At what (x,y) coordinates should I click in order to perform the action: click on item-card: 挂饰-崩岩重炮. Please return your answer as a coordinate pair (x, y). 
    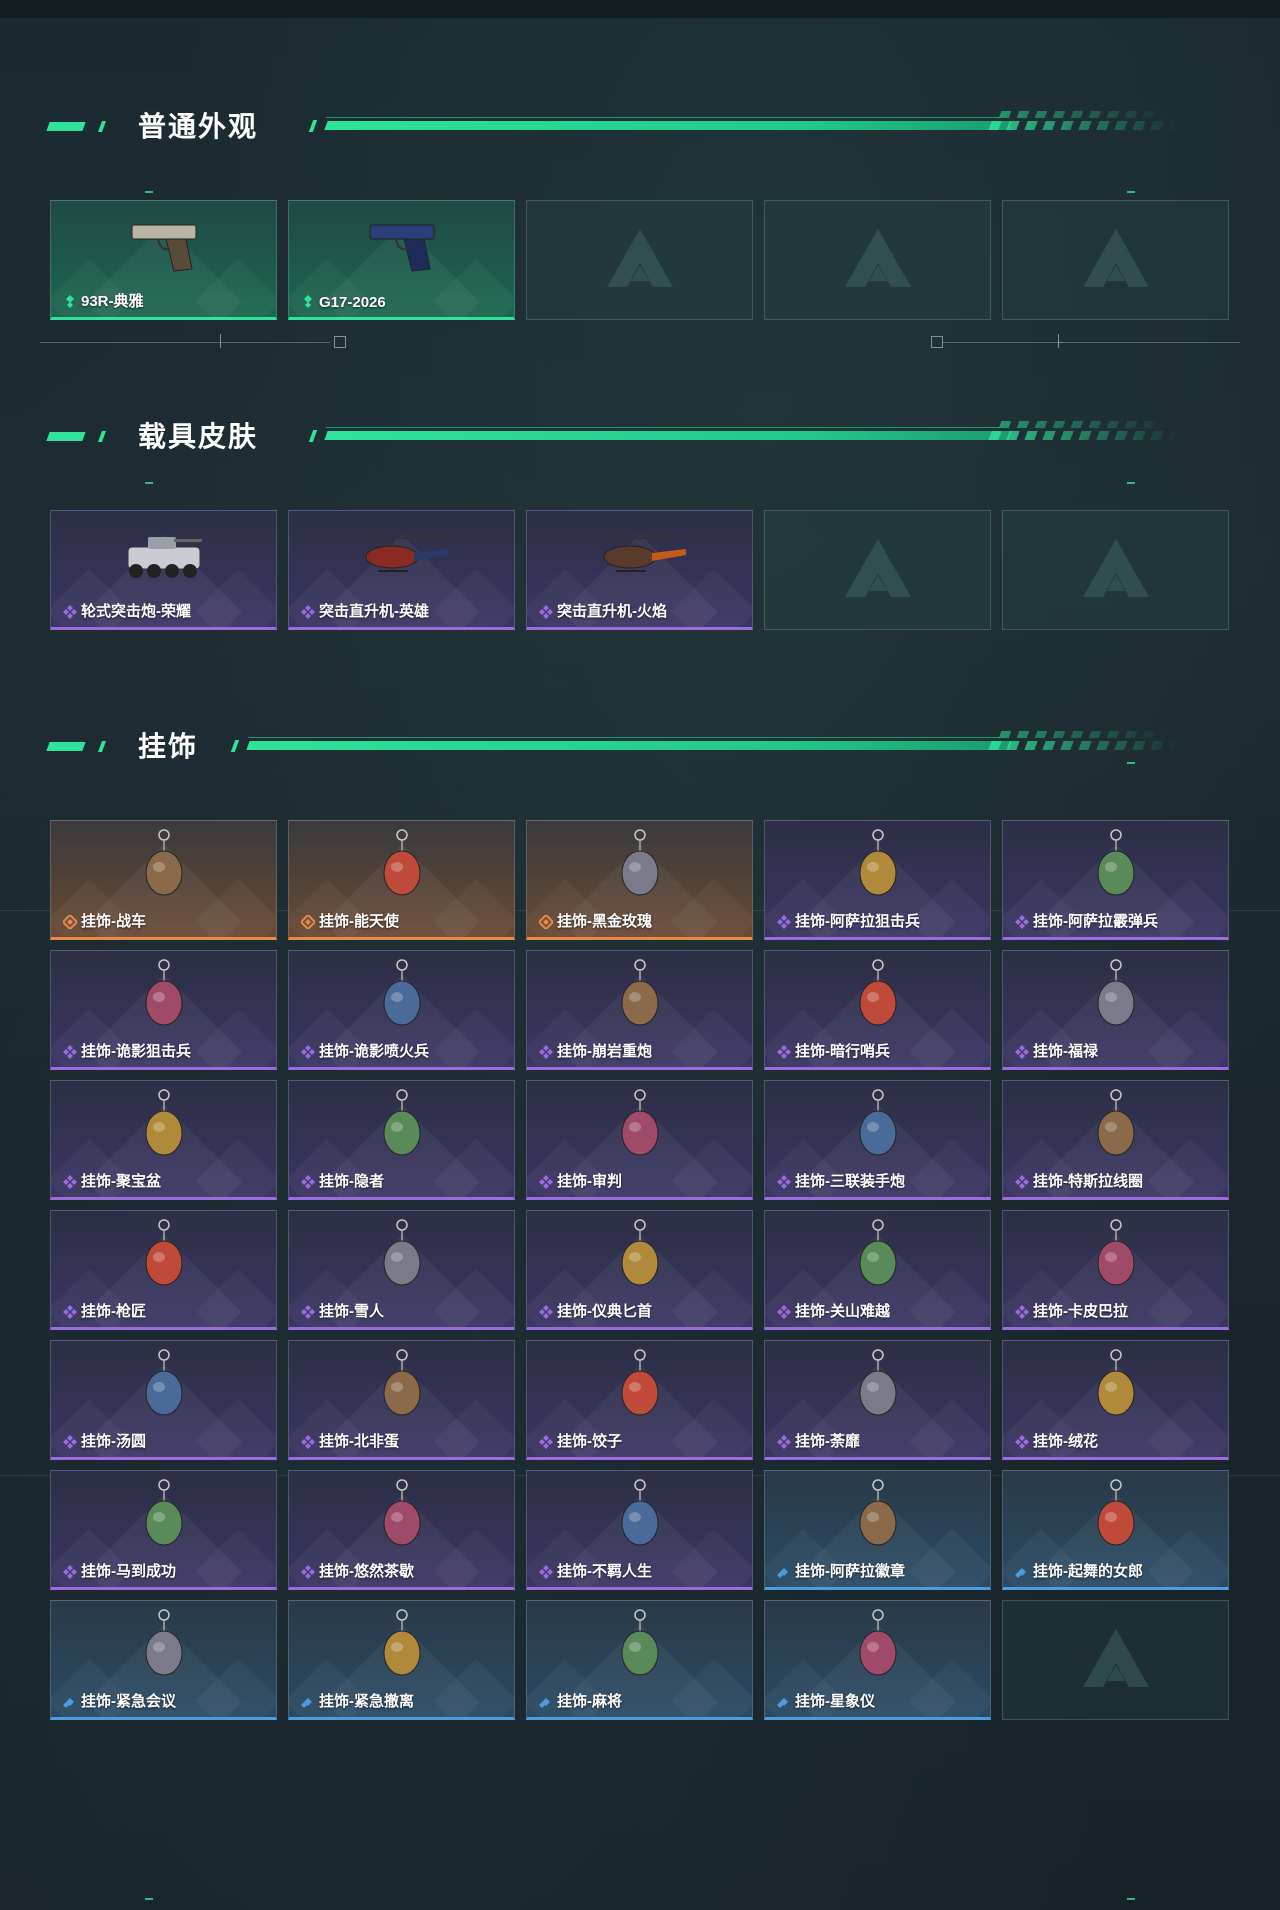
    Looking at the image, I should click on (639, 1010).